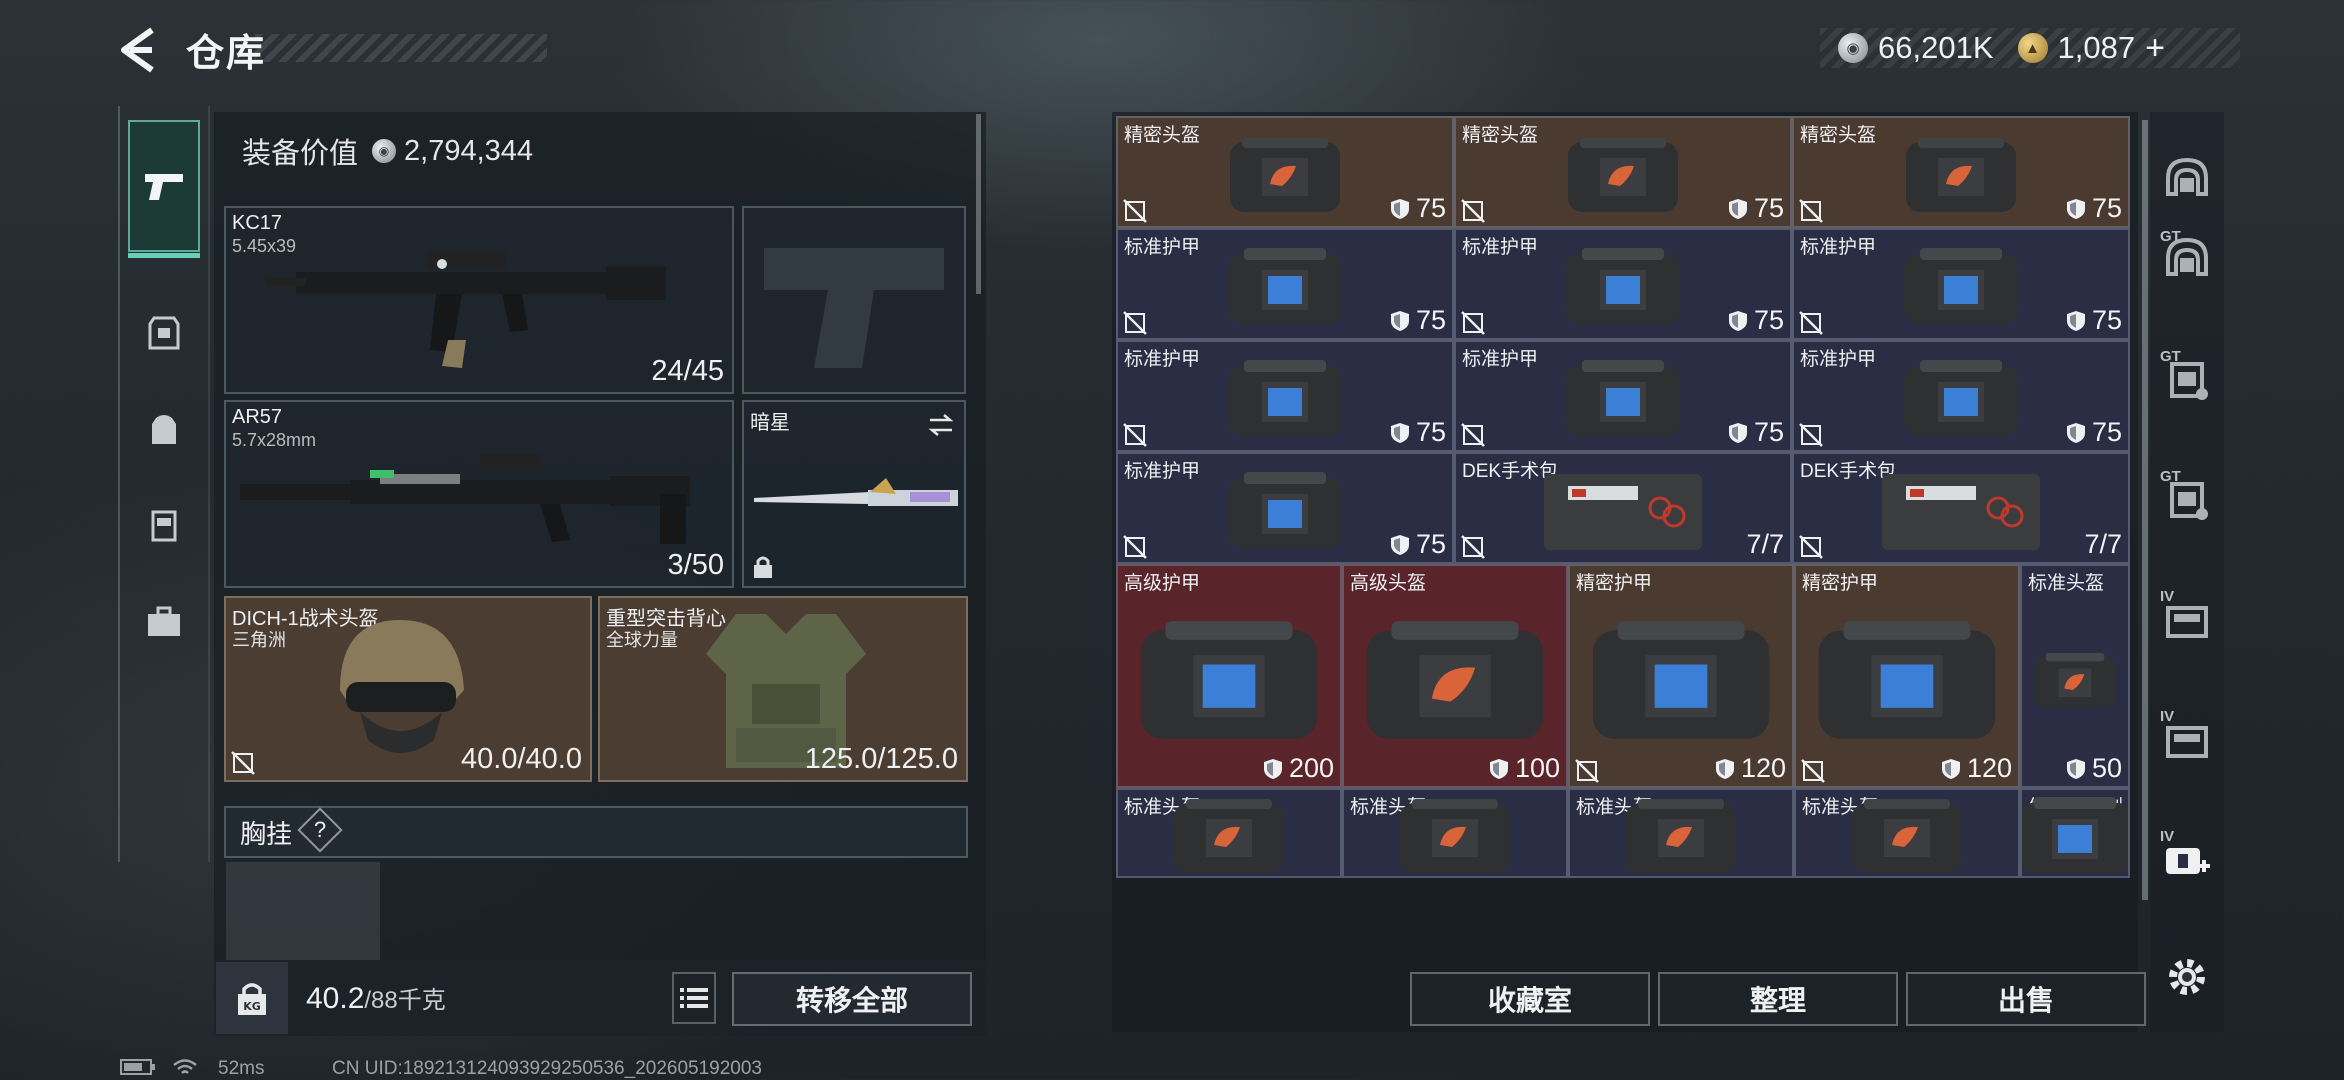 Image resolution: width=2344 pixels, height=1080 pixels. I want to click on swap-icon, so click(941, 425).